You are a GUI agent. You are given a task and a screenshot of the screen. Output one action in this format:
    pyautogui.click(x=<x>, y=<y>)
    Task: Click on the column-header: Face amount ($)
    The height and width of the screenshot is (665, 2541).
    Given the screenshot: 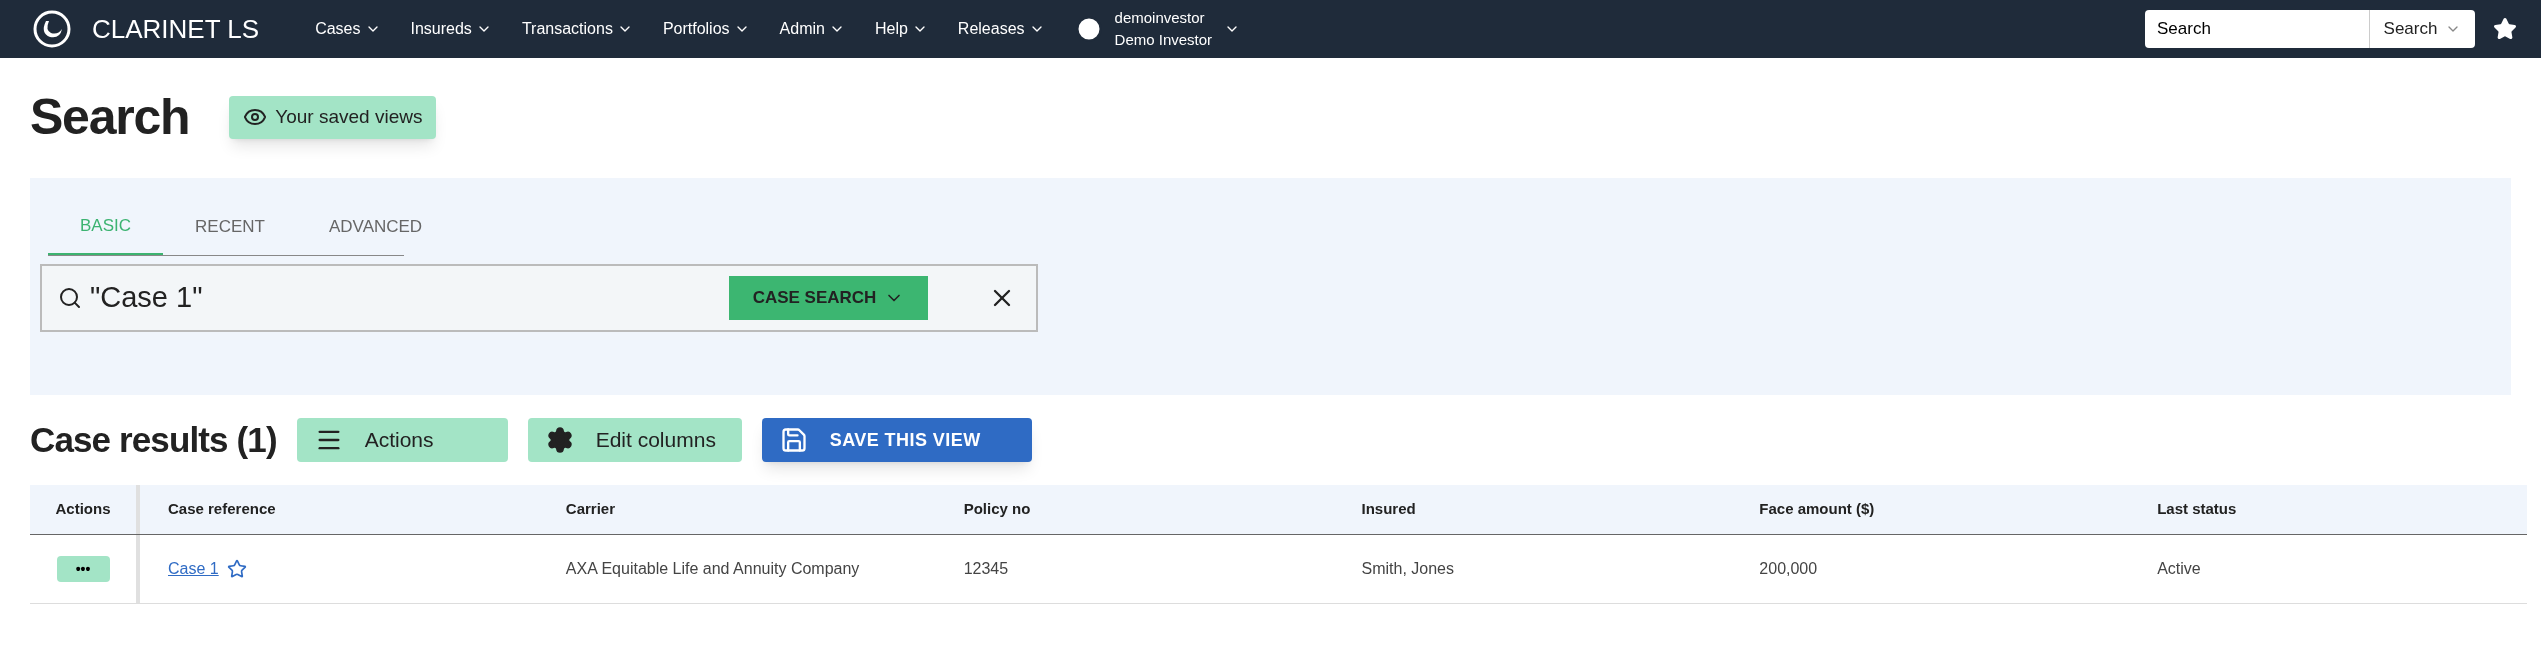 What is the action you would take?
    pyautogui.click(x=1817, y=509)
    